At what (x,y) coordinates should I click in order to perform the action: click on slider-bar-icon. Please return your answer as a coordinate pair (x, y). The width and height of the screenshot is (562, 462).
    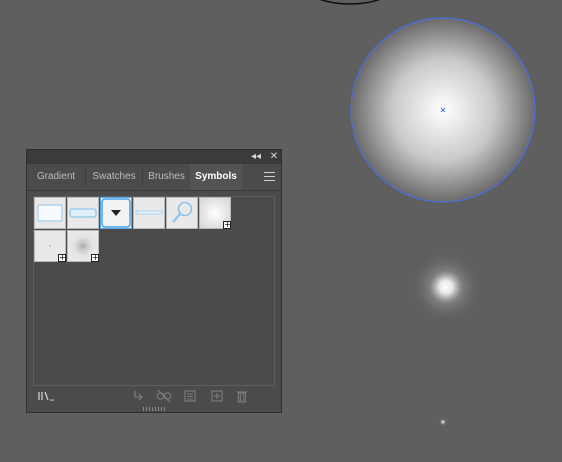
    Looking at the image, I should click on (83, 213).